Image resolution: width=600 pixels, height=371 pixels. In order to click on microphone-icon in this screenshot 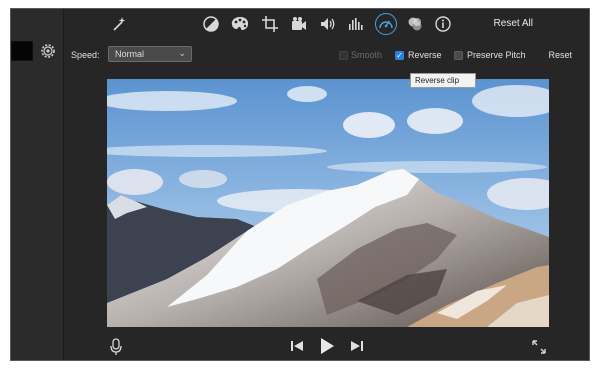, I will do `click(116, 349)`.